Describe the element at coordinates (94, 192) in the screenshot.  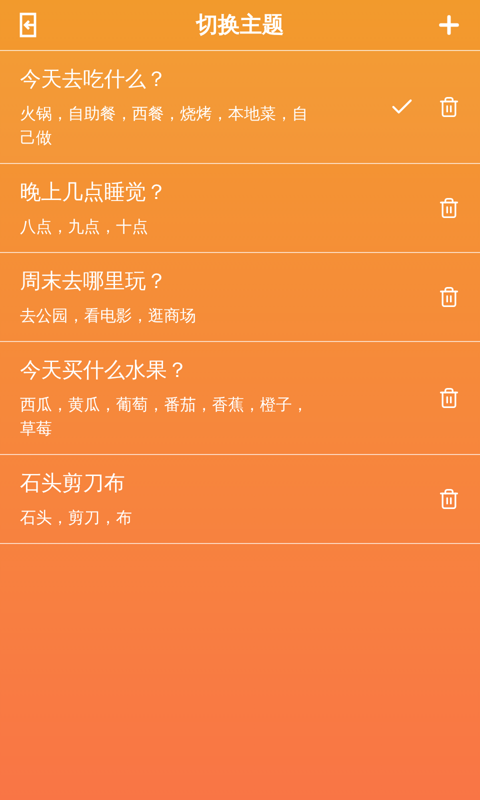
I see `topic-title: 晚上几点睡觉？` at that location.